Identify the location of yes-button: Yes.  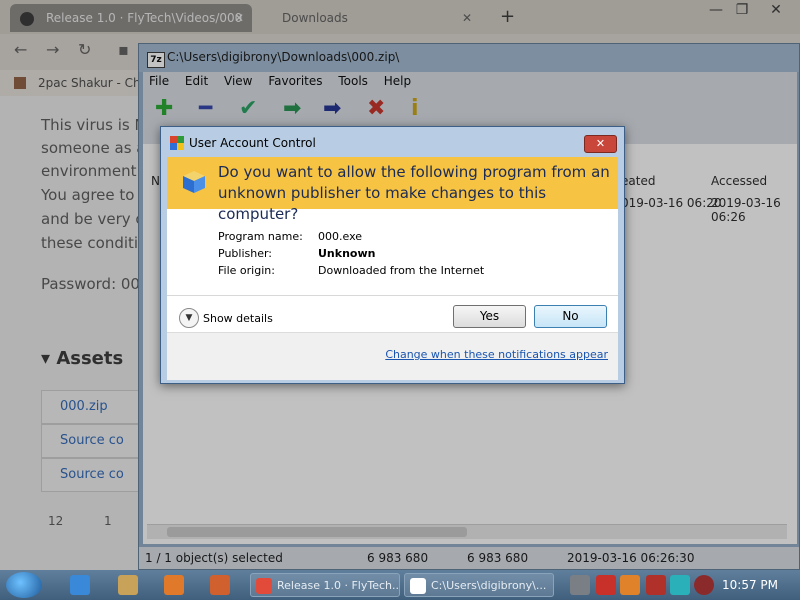
(489, 316).